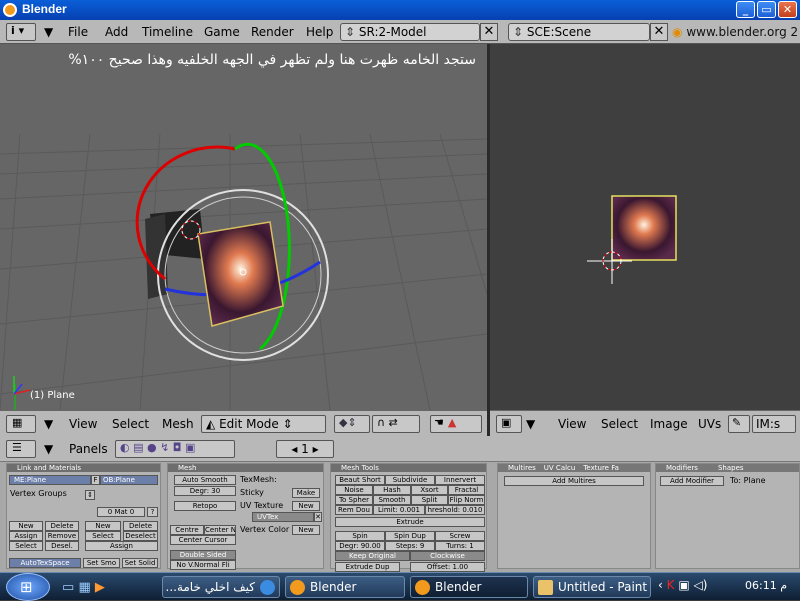 The width and height of the screenshot is (800, 601). I want to click on tab-multires: Multires, so click(522, 468).